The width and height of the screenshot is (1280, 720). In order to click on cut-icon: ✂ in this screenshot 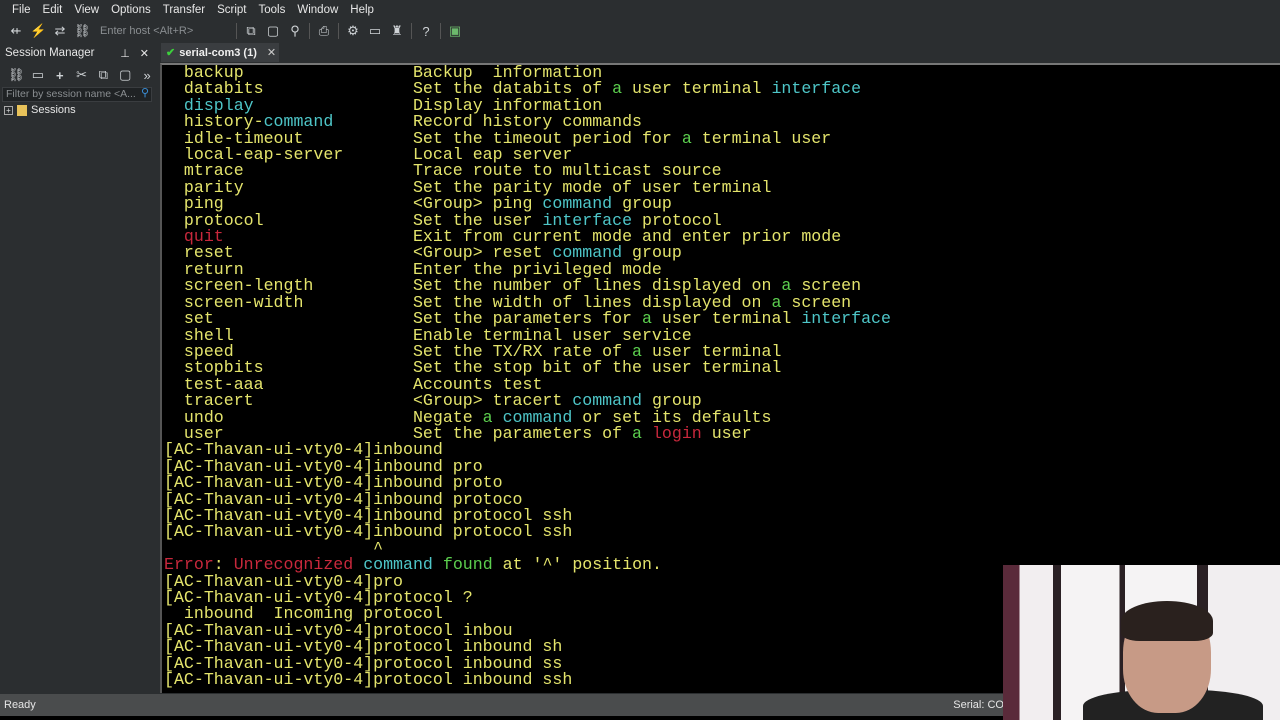, I will do `click(82, 75)`.